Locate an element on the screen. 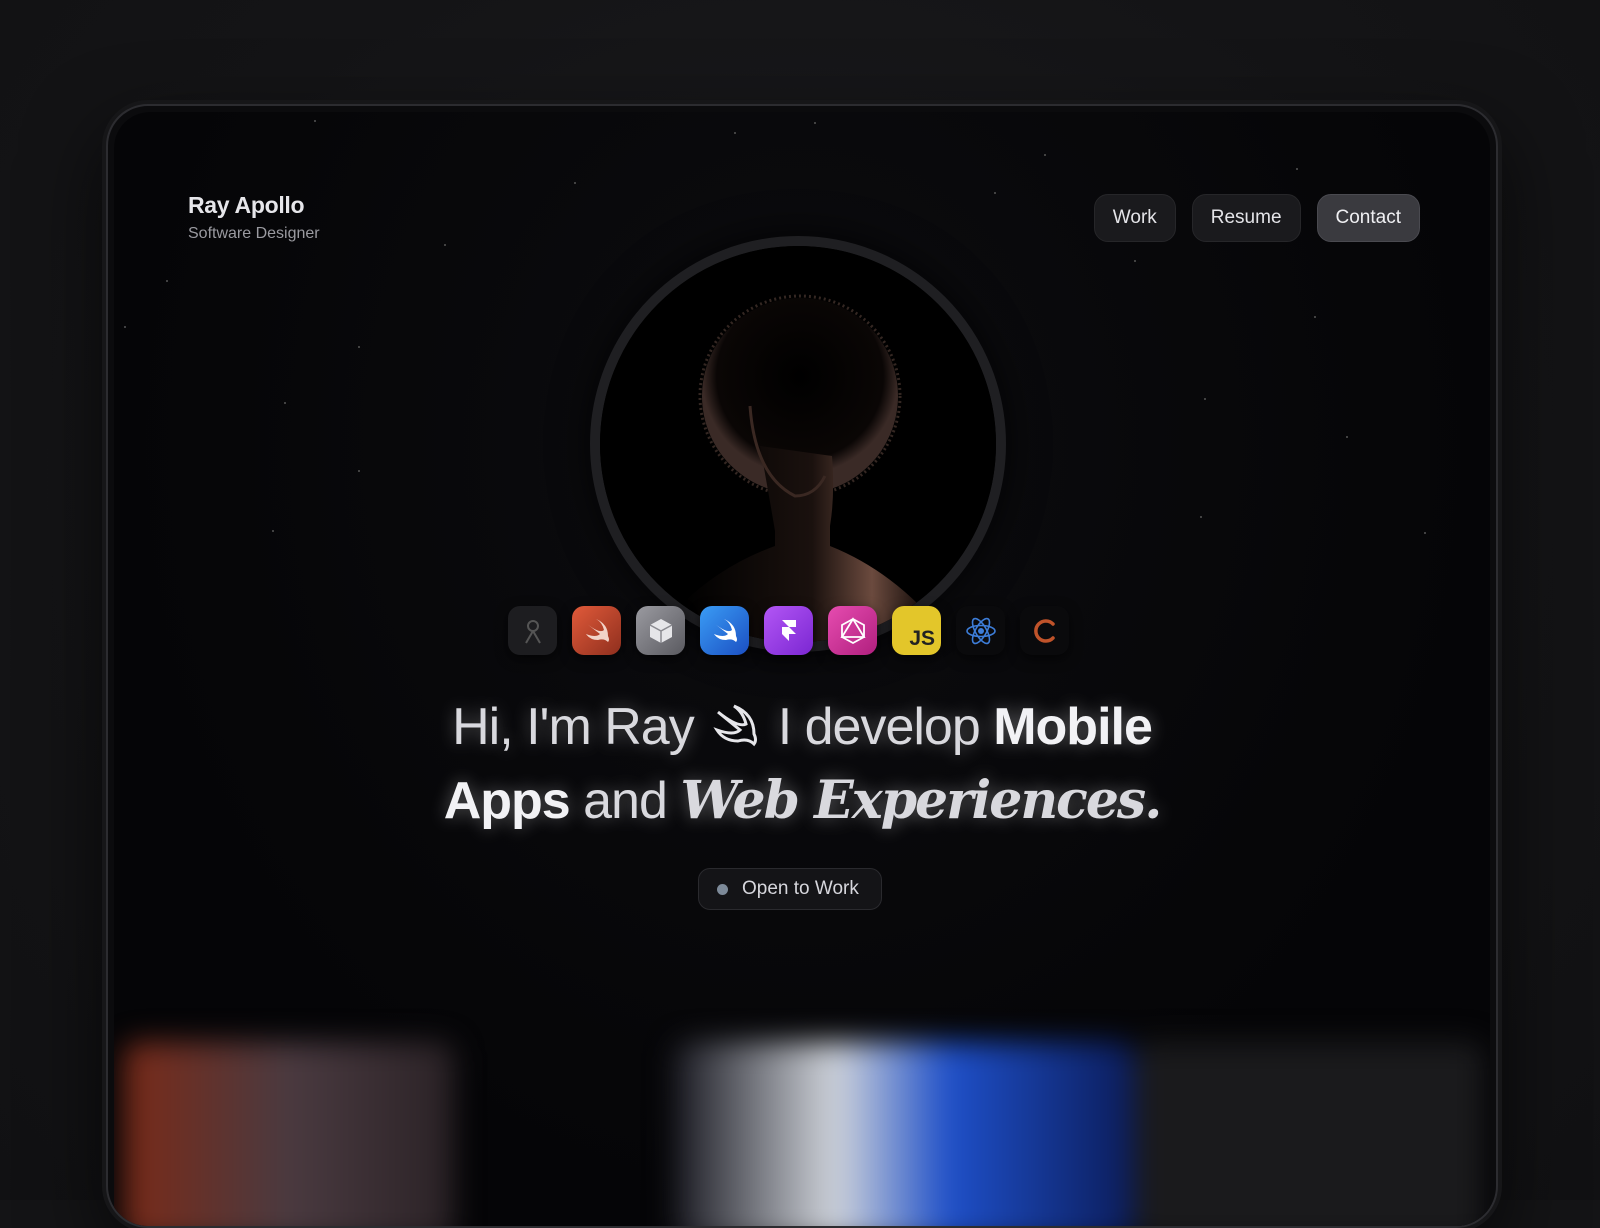 This screenshot has height=1228, width=1600. brand-name: Ray Apollo is located at coordinates (246, 205).